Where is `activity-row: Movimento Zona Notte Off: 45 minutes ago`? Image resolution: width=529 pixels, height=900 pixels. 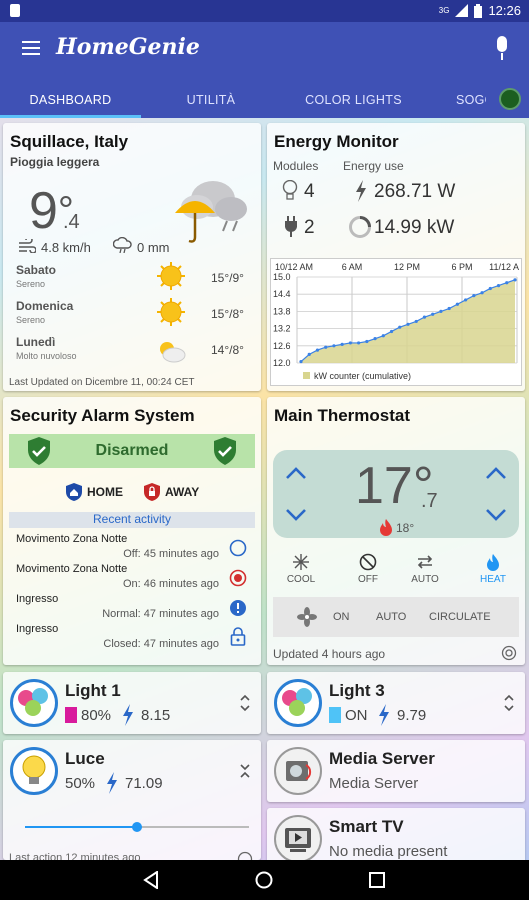 activity-row: Movimento Zona Notte Off: 45 minutes ago is located at coordinates (132, 548).